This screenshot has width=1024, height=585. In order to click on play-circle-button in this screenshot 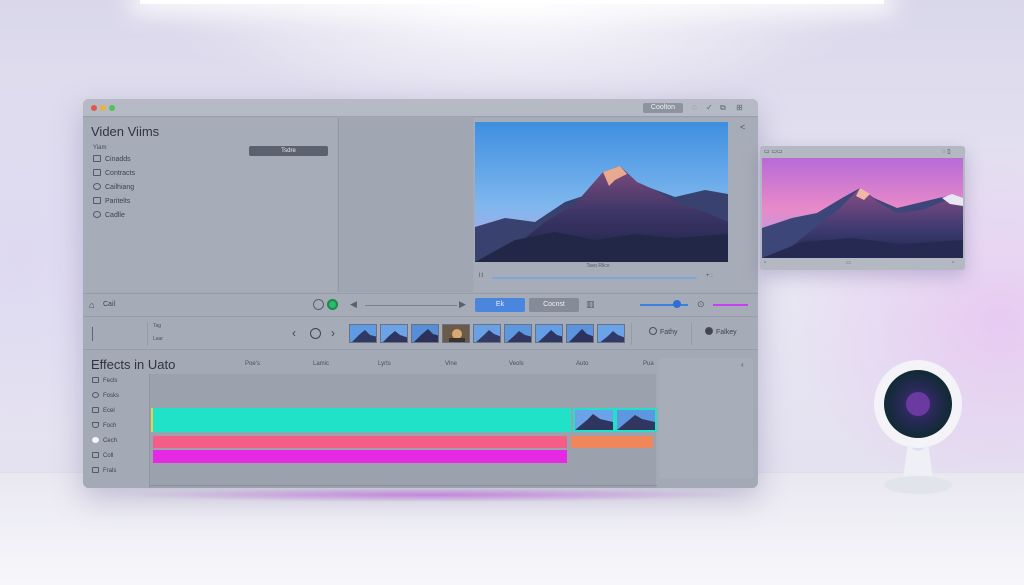, I will do `click(315, 333)`.